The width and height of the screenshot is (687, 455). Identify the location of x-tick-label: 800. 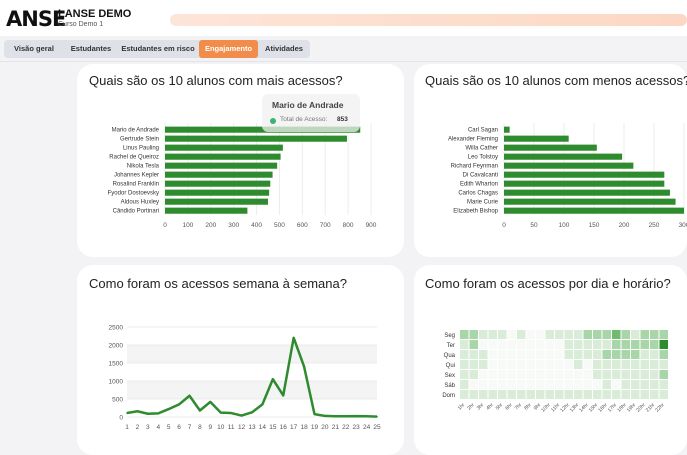
(348, 225).